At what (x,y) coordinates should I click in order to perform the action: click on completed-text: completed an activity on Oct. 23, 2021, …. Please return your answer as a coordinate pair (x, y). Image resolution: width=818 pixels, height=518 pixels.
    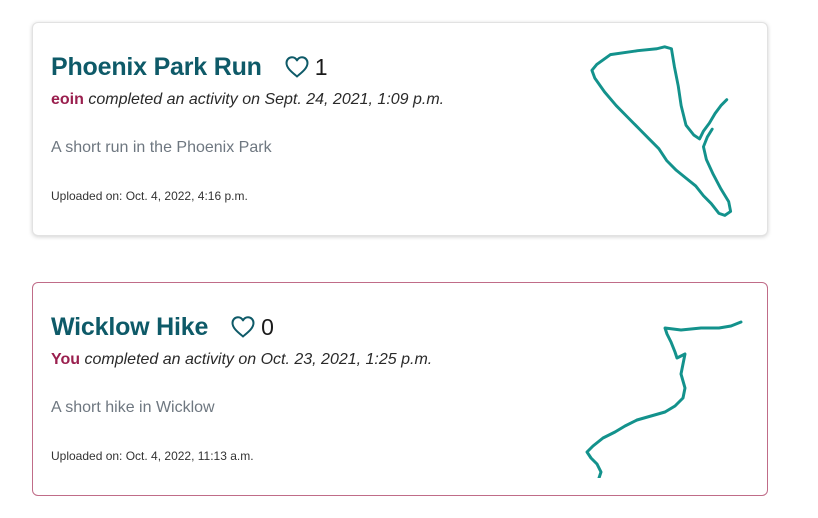
    Looking at the image, I should click on (258, 359).